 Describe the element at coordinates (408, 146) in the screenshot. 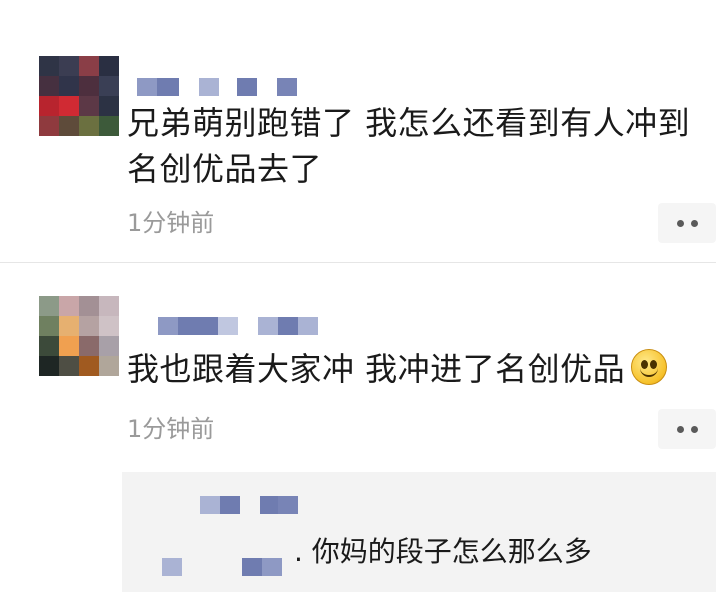

I see `comment-text: 兄弟萌别跑错了 我怎么还看到有人冲到 名创优品去了` at that location.